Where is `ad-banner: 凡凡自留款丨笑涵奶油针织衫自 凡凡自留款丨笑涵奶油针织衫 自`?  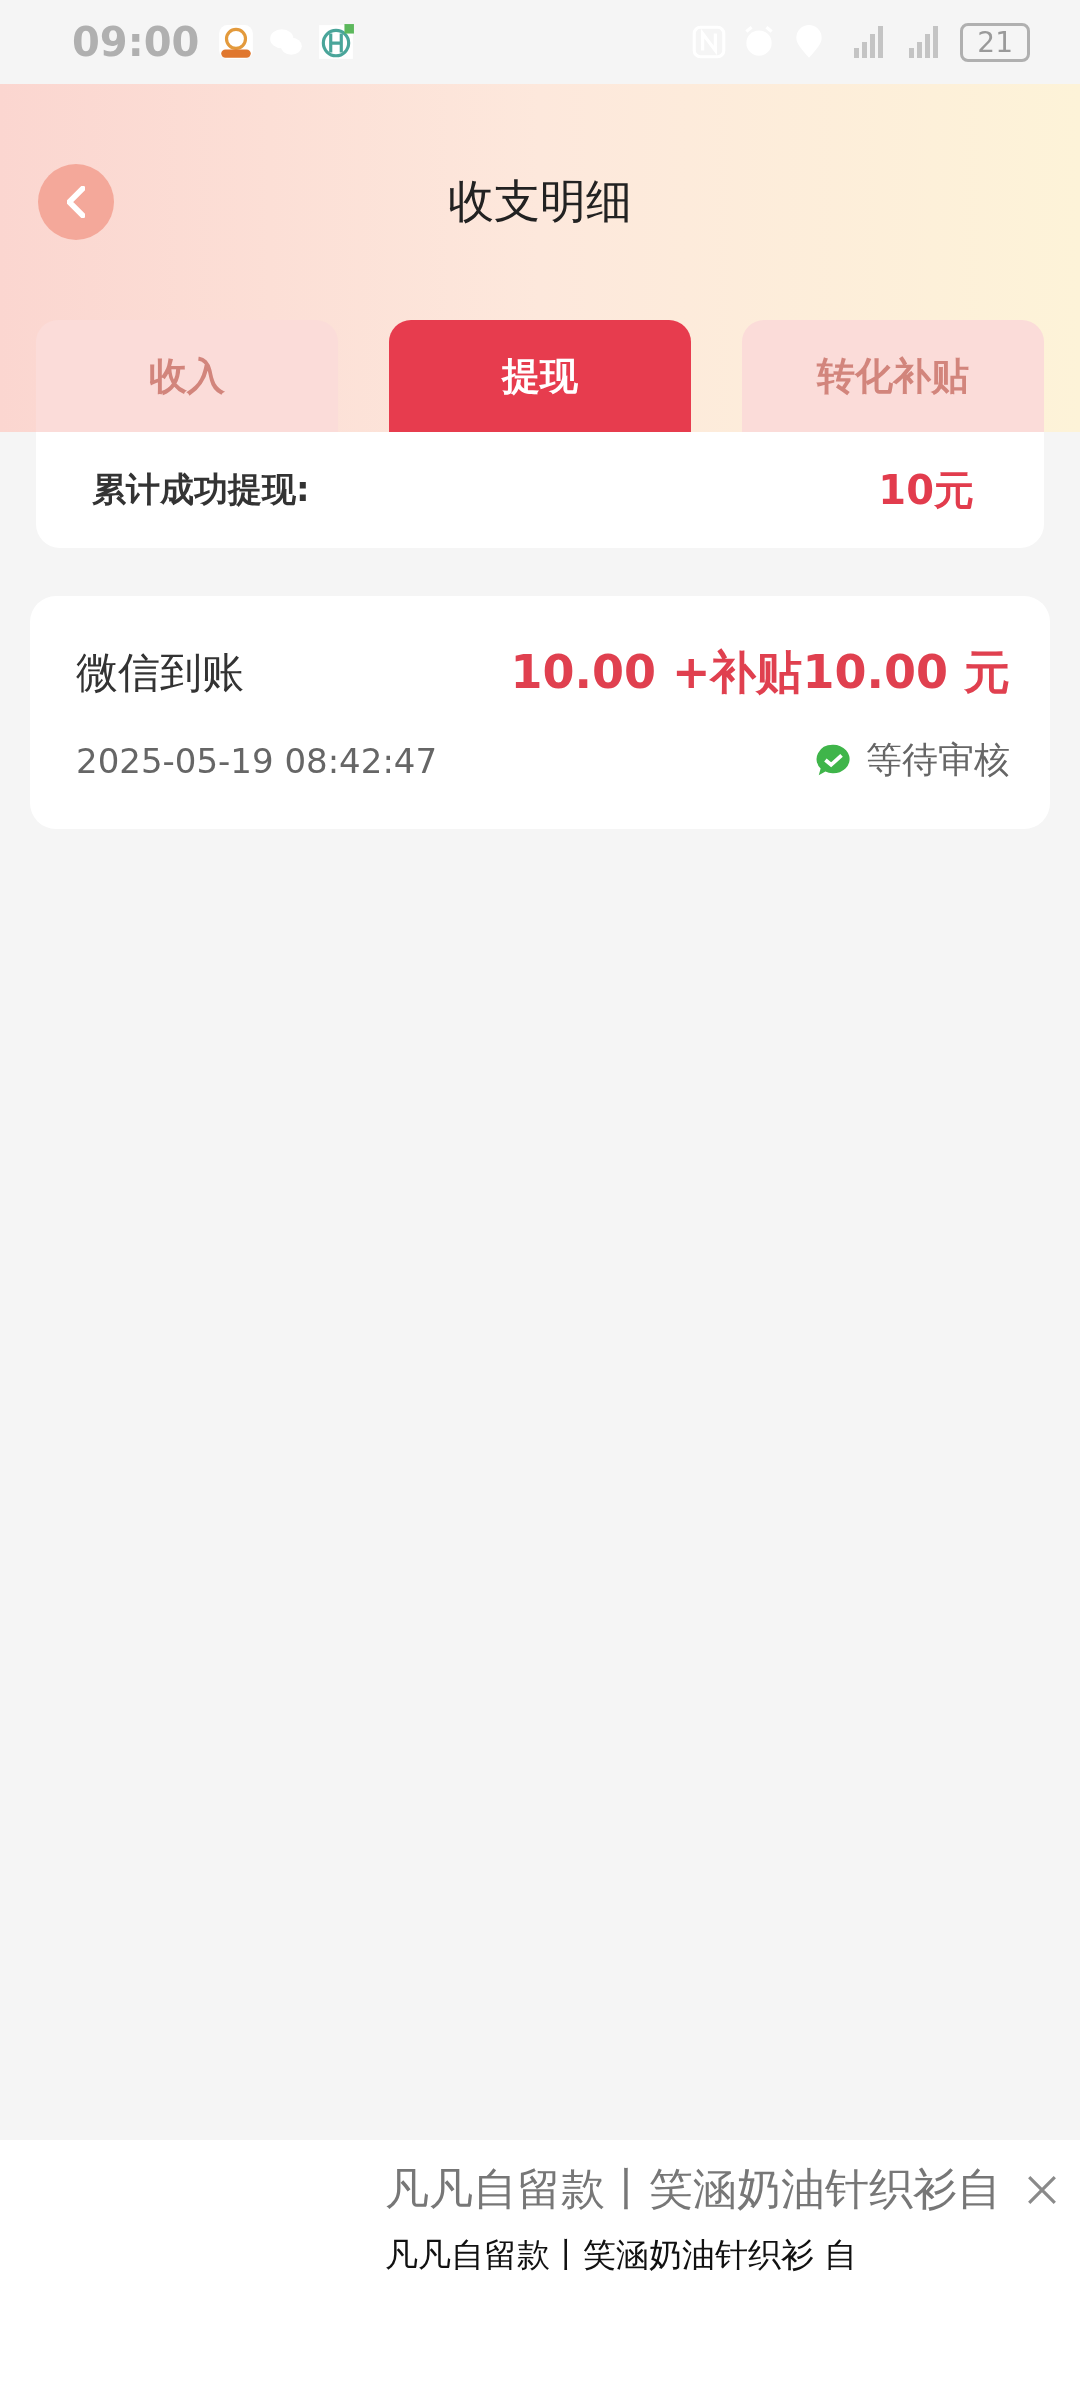 ad-banner: 凡凡自留款丨笑涵奶油针织衫自 凡凡自留款丨笑涵奶油针织衫 自 is located at coordinates (540, 2270).